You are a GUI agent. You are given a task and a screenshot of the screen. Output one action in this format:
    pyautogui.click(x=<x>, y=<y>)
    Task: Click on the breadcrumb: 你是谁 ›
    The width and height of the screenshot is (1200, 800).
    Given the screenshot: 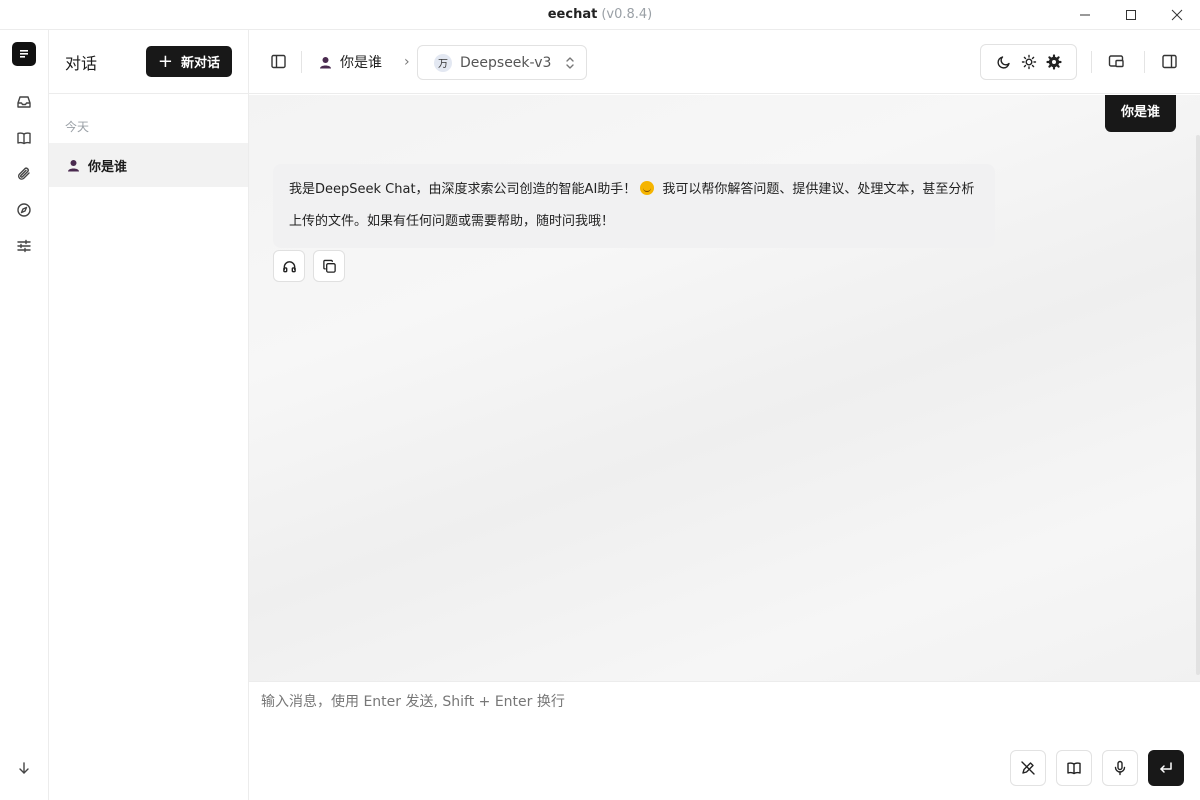 What is the action you would take?
    pyautogui.click(x=364, y=62)
    